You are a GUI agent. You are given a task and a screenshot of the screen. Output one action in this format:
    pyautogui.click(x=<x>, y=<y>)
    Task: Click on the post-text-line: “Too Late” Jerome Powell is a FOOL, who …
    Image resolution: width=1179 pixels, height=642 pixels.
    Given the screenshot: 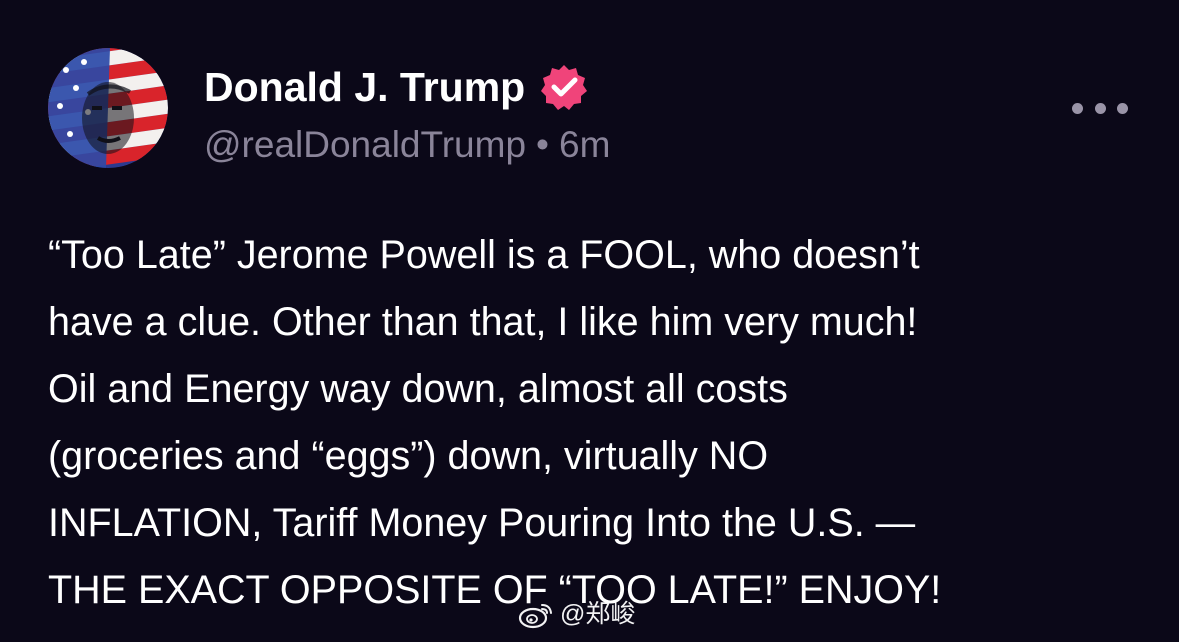 What is the action you would take?
    pyautogui.click(x=484, y=255)
    